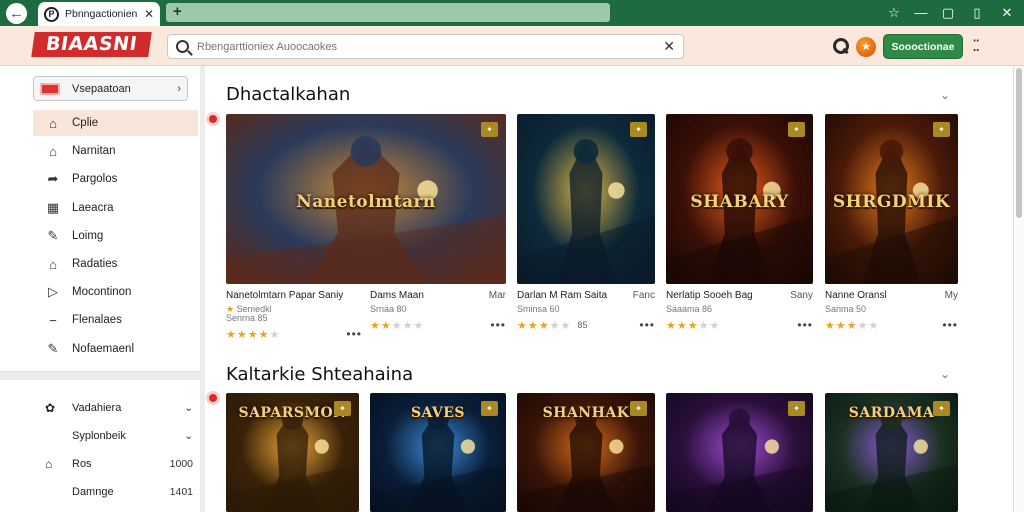  What do you see at coordinates (115, 264) in the screenshot?
I see `sidebar-item: ⌂ Radaties` at bounding box center [115, 264].